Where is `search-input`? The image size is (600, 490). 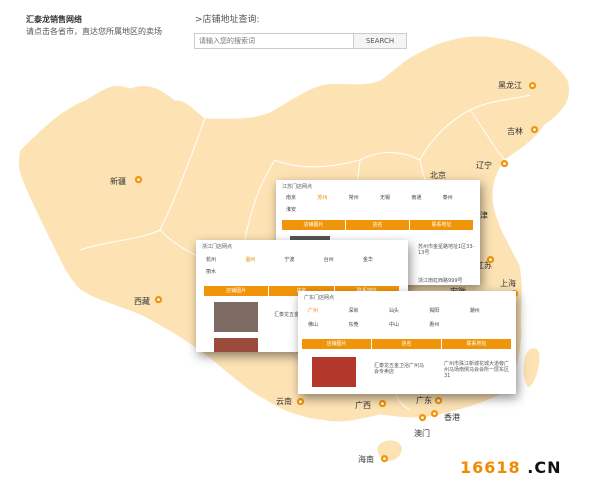 search-input is located at coordinates (274, 41).